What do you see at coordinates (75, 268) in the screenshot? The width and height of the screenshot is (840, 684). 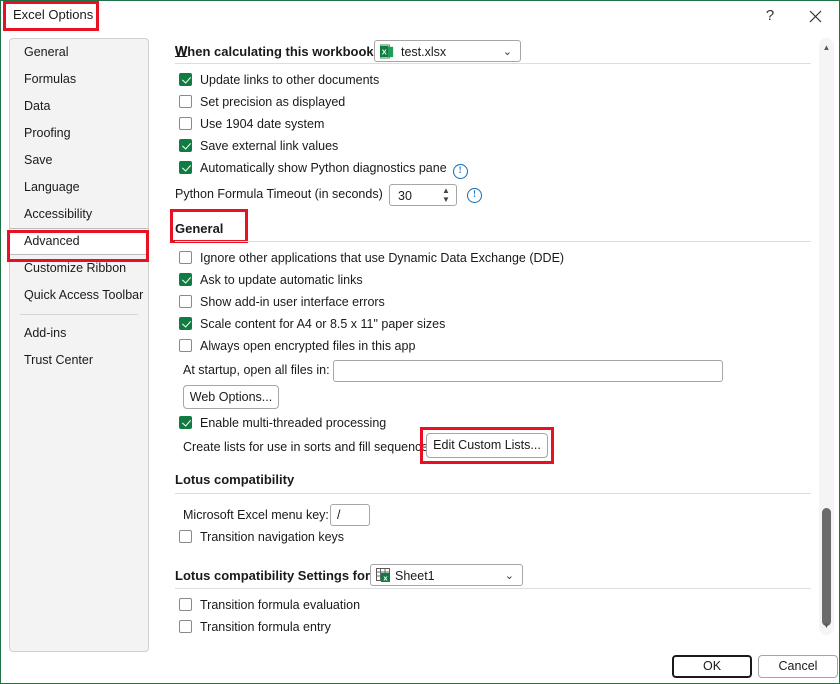 I see `sidebar-item-label: Customize Ribbon` at bounding box center [75, 268].